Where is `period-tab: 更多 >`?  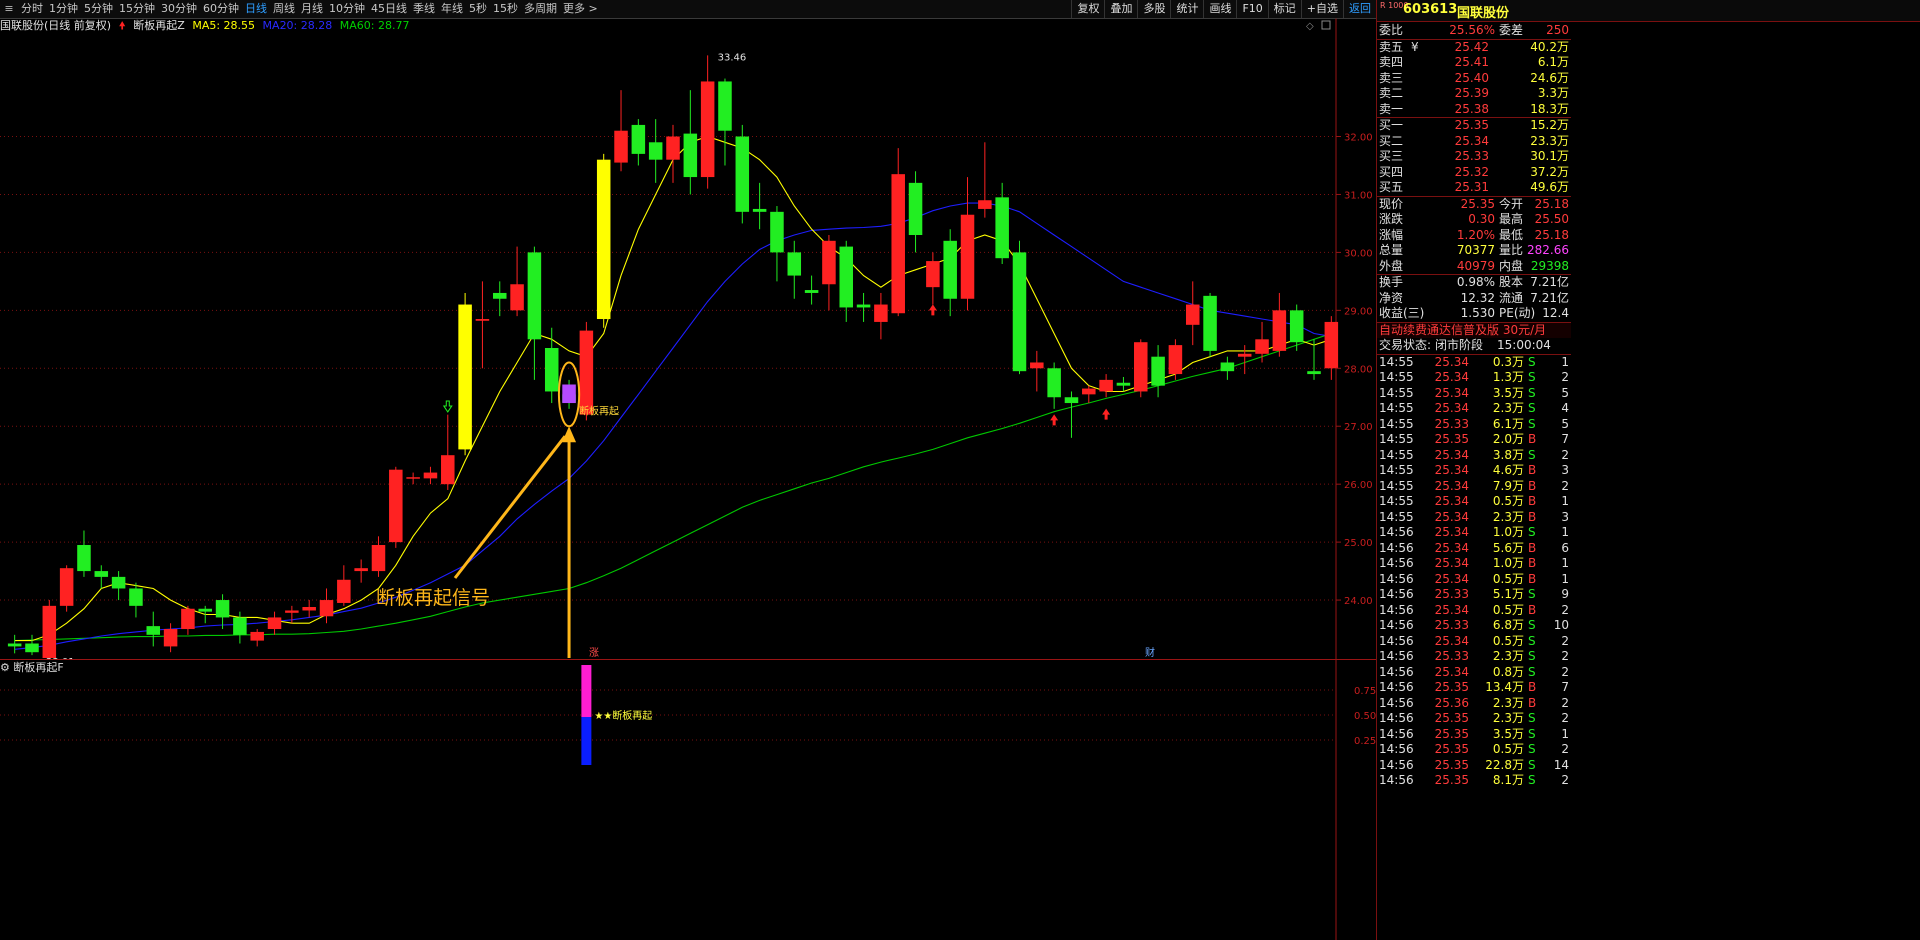
period-tab: 更多 > is located at coordinates (580, 9).